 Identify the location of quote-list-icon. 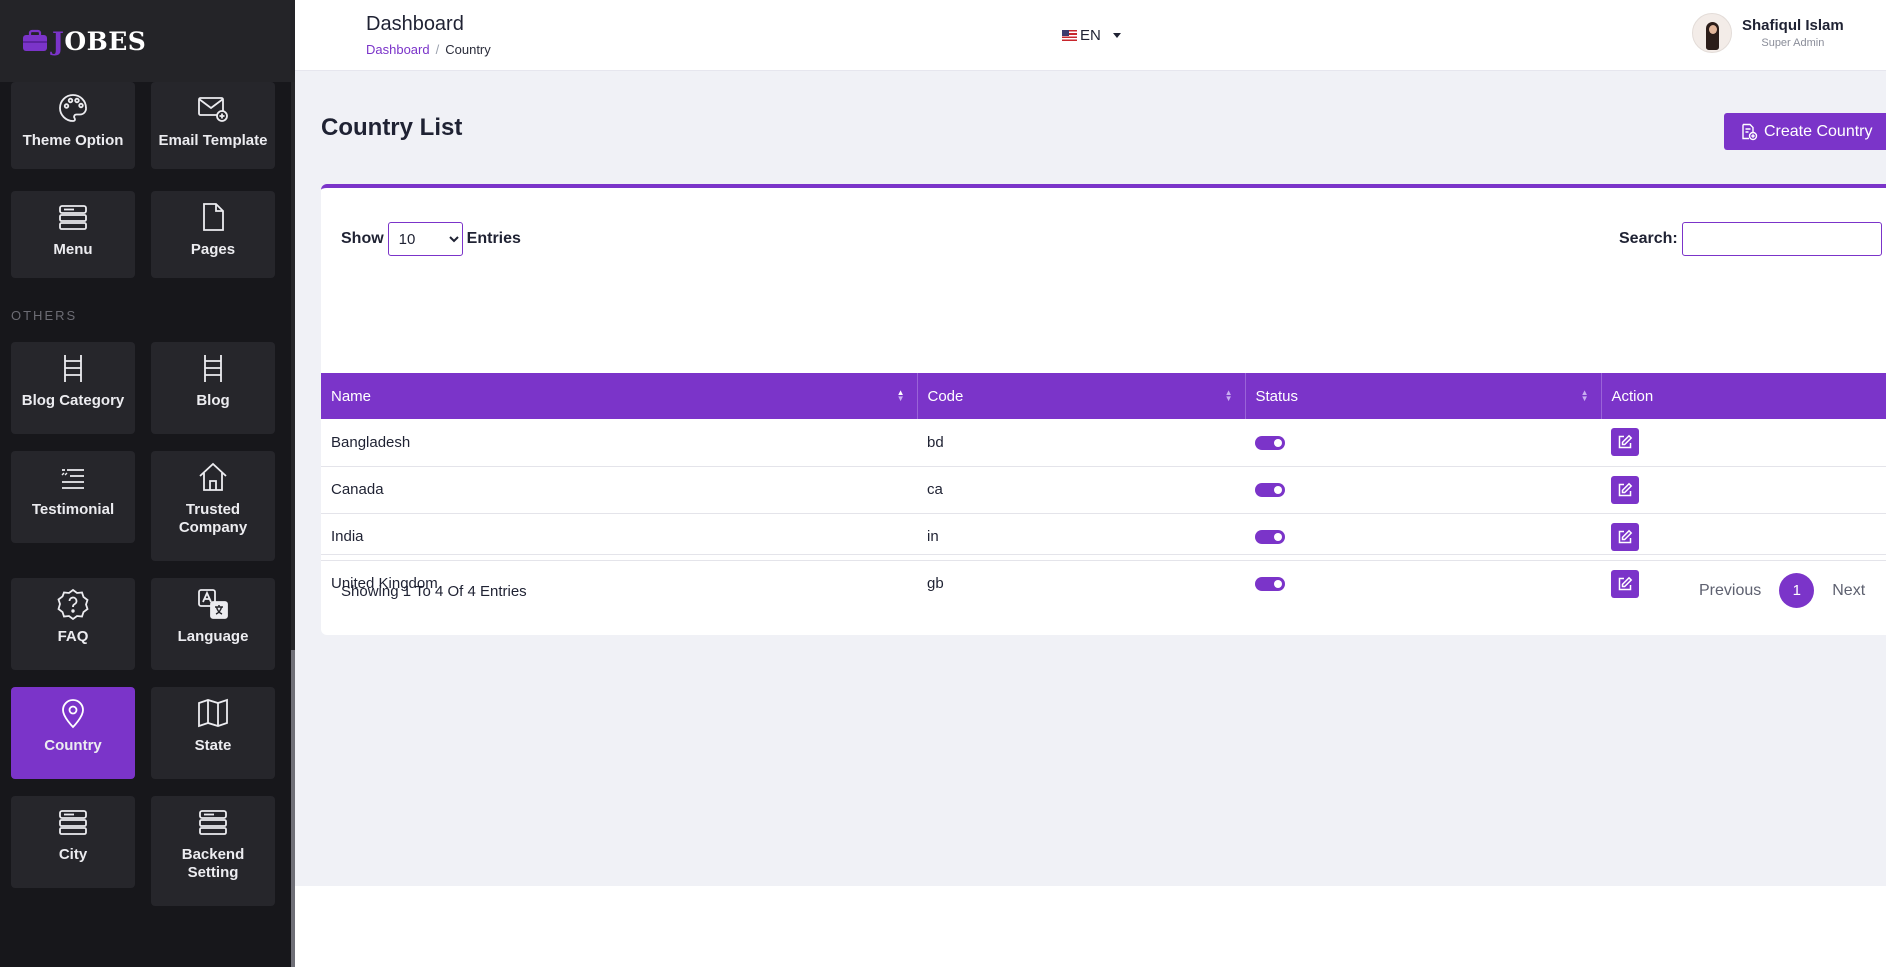
(72, 479).